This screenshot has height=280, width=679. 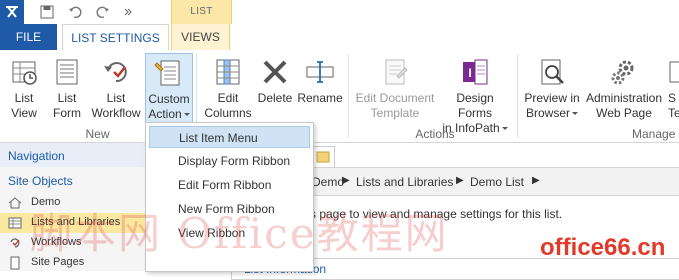 I want to click on list-view-icon, so click(x=24, y=73).